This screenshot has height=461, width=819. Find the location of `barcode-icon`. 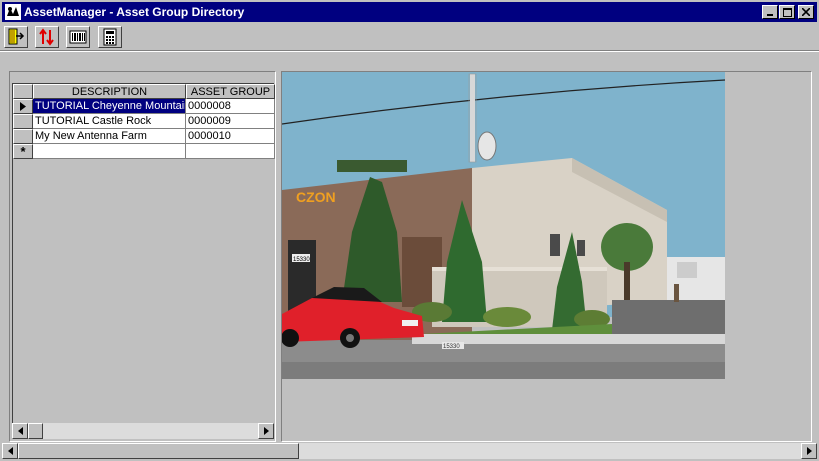

barcode-icon is located at coordinates (78, 37).